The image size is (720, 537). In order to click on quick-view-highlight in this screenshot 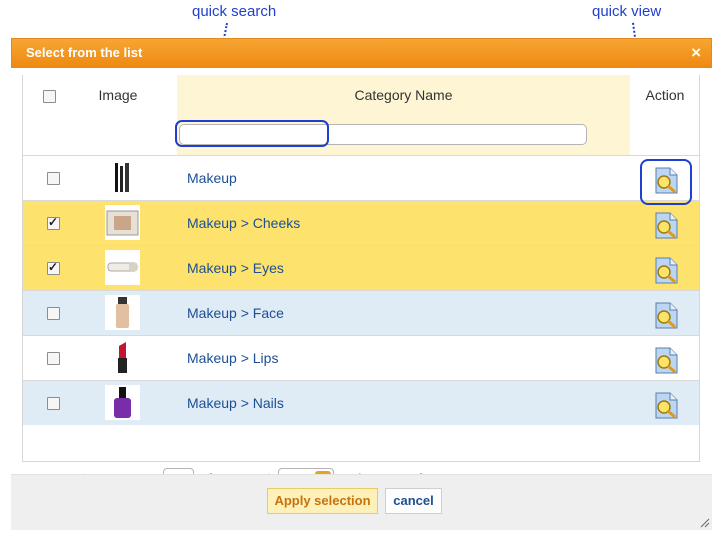, I will do `click(666, 182)`.